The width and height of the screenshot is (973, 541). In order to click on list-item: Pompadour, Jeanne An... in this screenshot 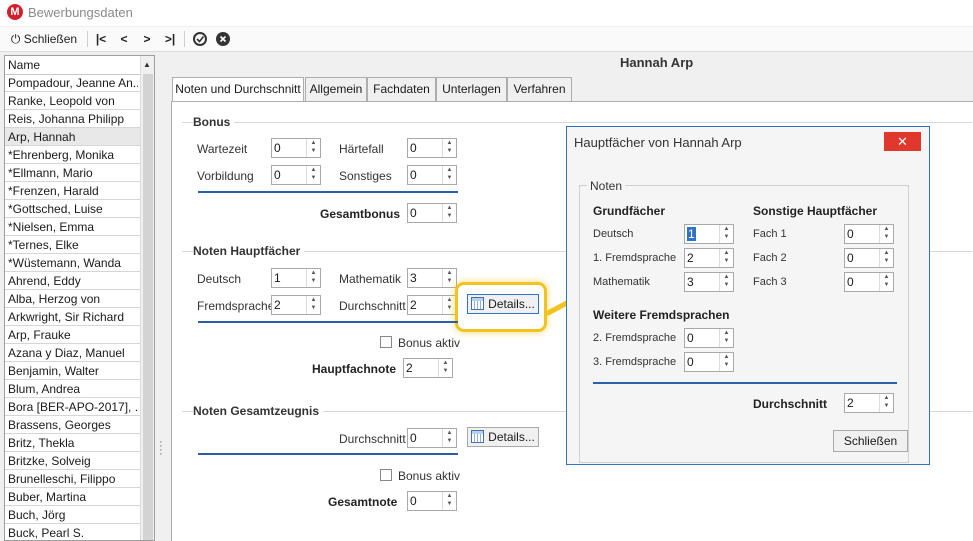, I will do `click(72, 83)`.